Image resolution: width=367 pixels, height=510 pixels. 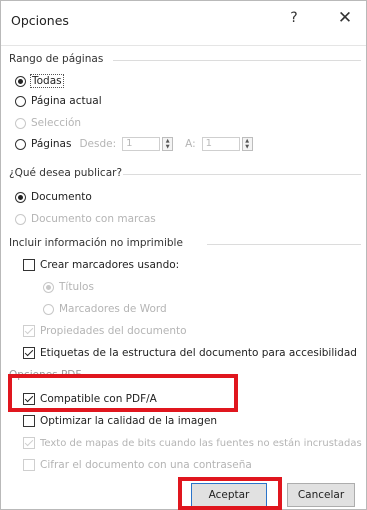 I want to click on radio-pages-label: Páginas, so click(x=51, y=144).